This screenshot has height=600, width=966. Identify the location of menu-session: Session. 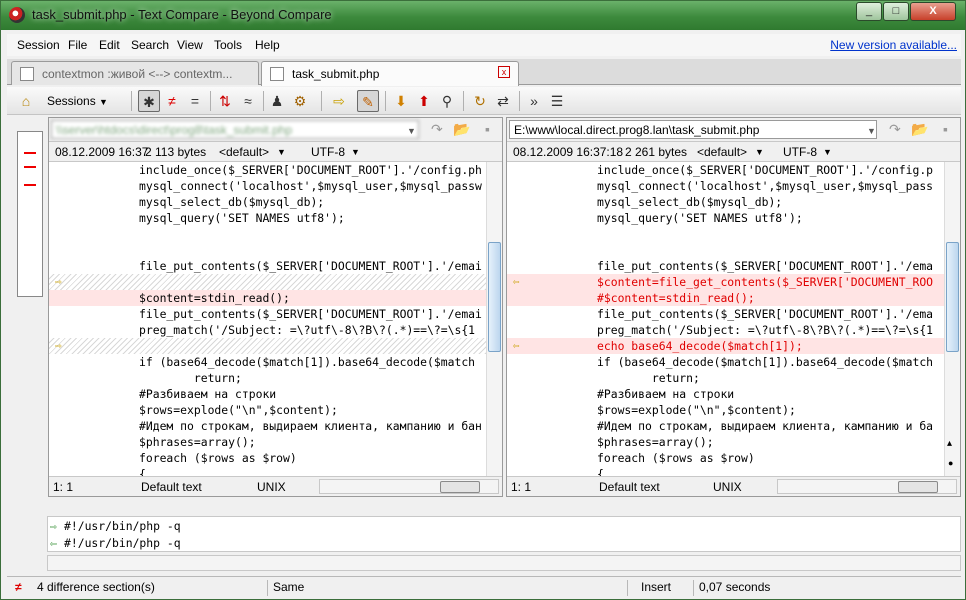
(38, 45).